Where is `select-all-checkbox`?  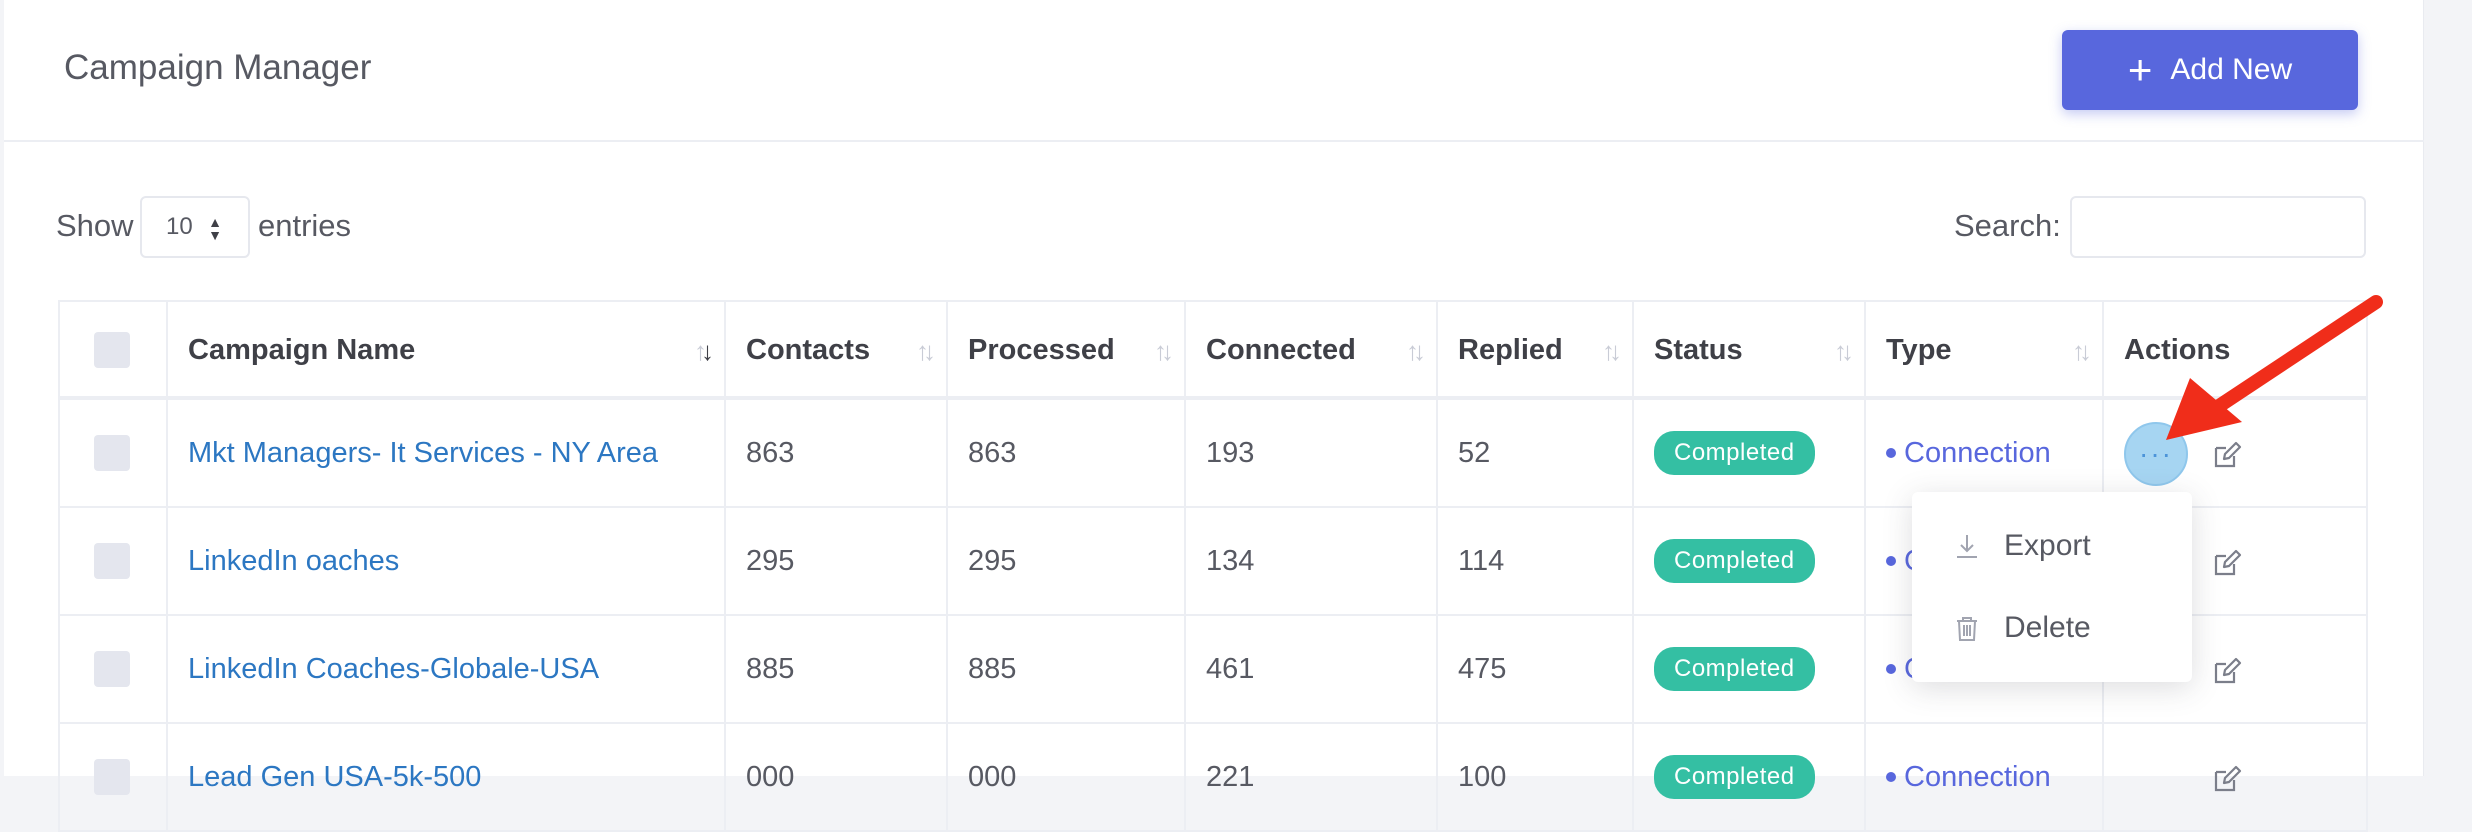 select-all-checkbox is located at coordinates (112, 350).